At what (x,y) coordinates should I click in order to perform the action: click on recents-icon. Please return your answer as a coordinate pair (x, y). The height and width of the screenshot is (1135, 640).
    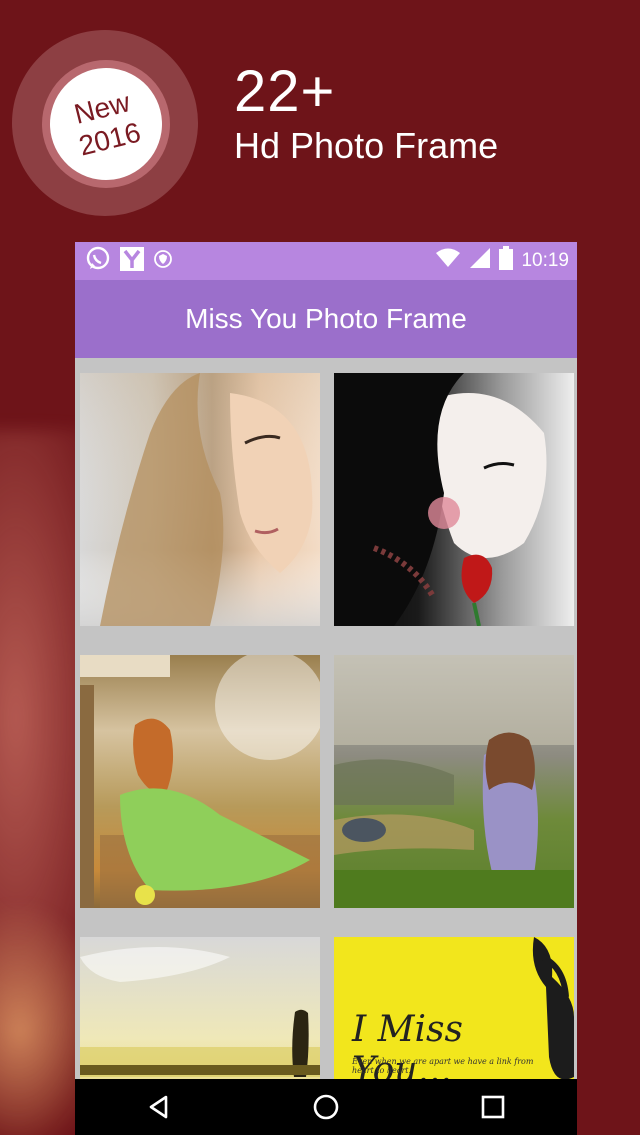
    Looking at the image, I should click on (493, 1107).